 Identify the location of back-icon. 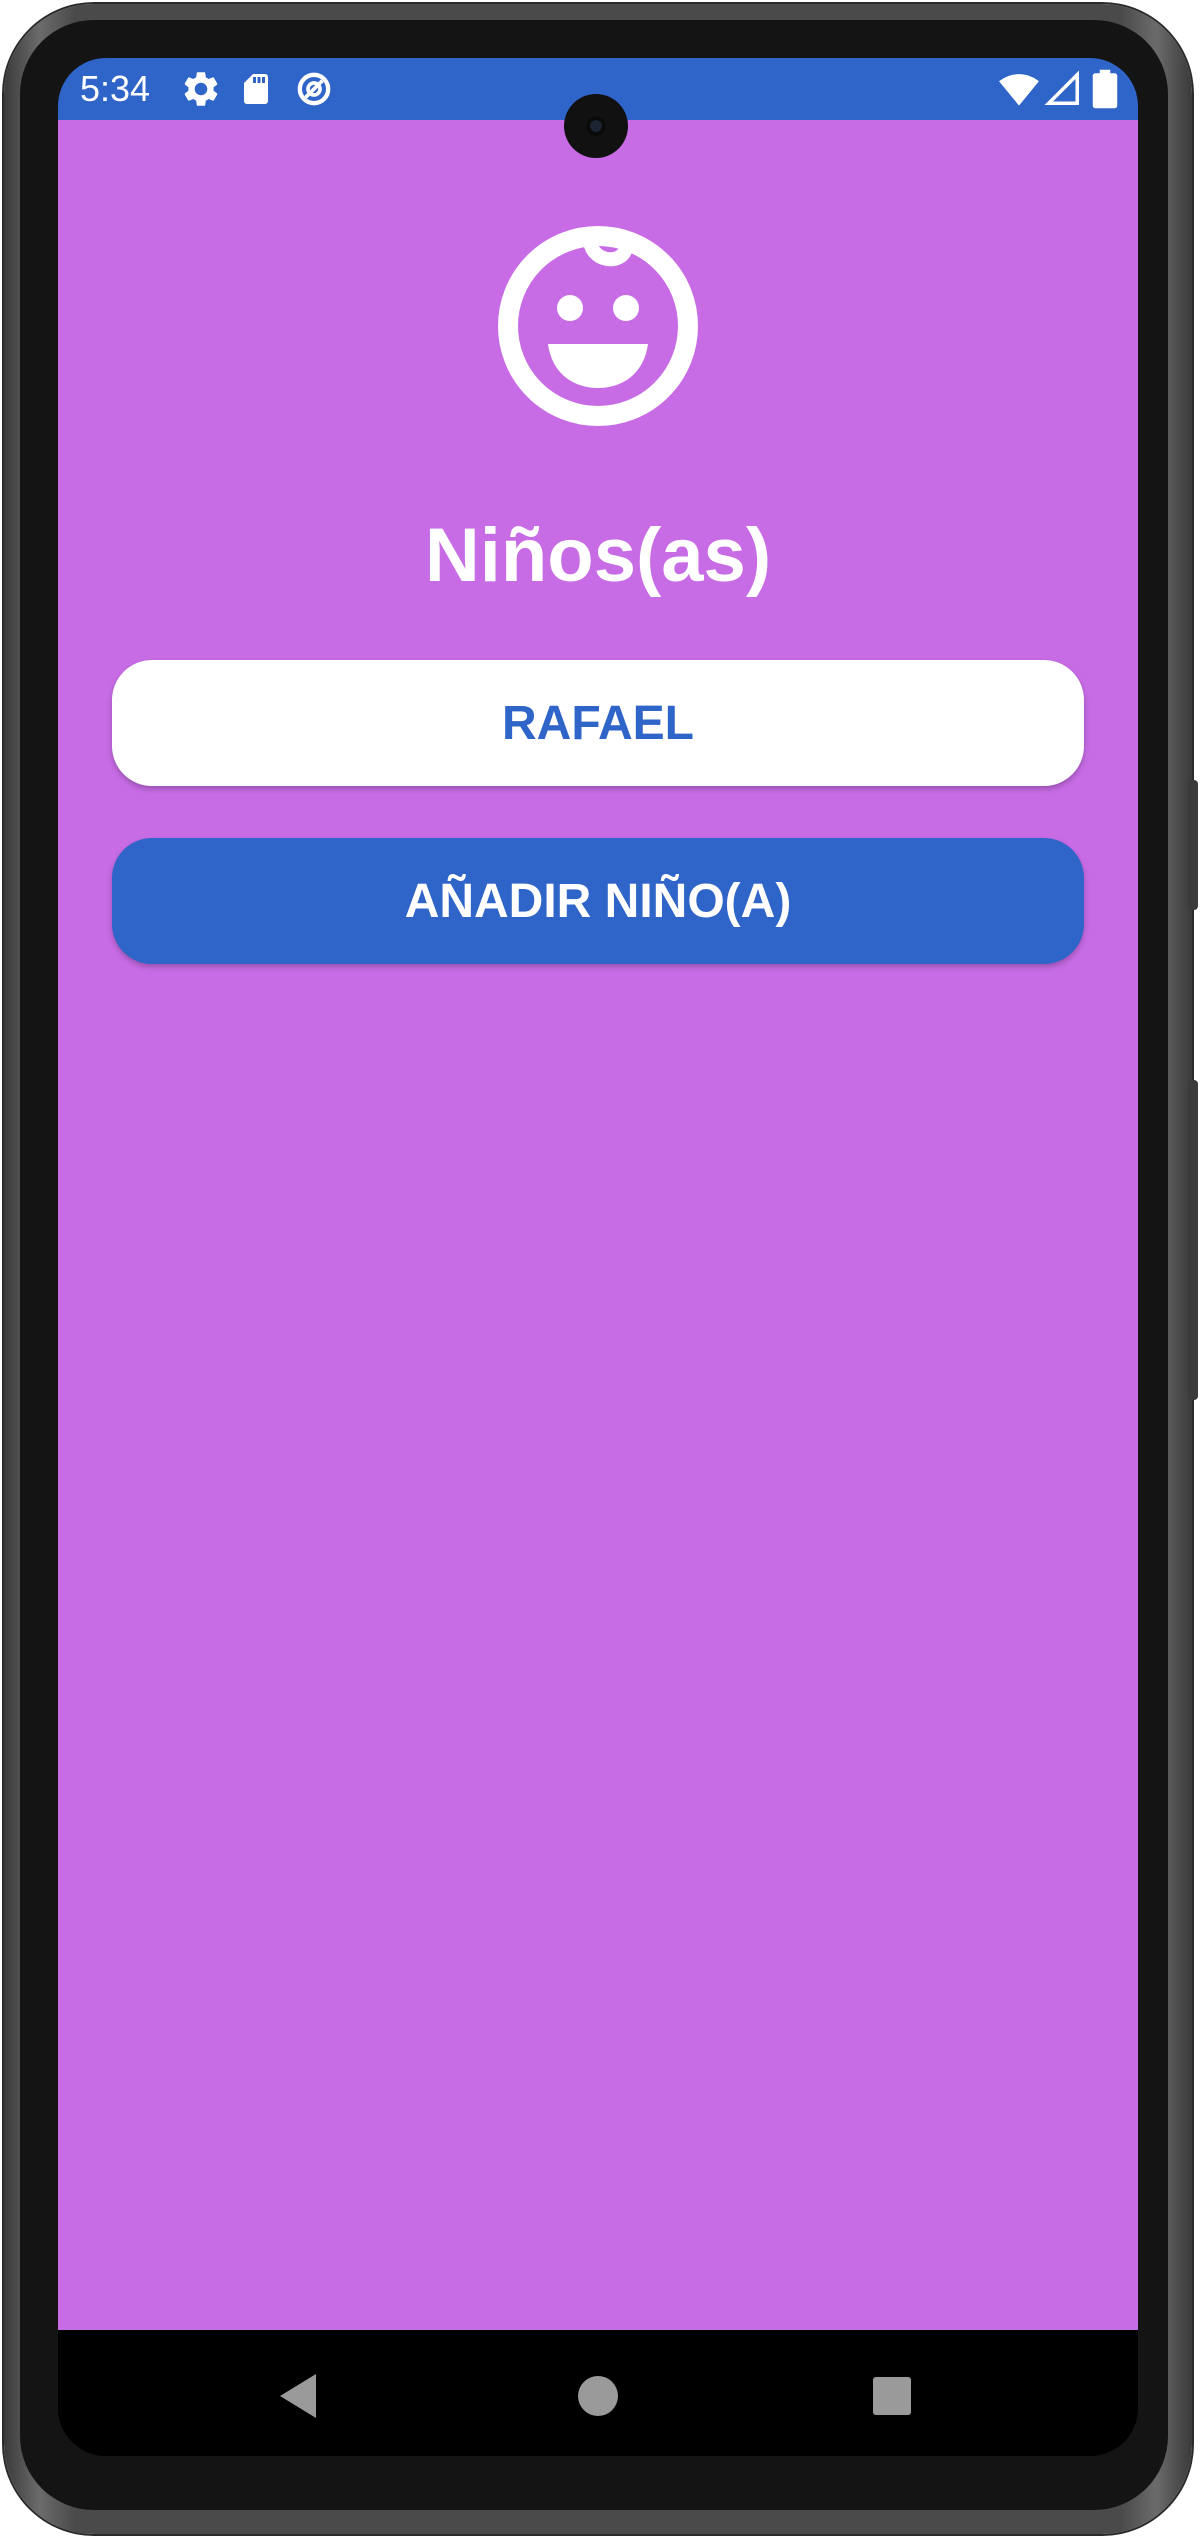
(300, 2396).